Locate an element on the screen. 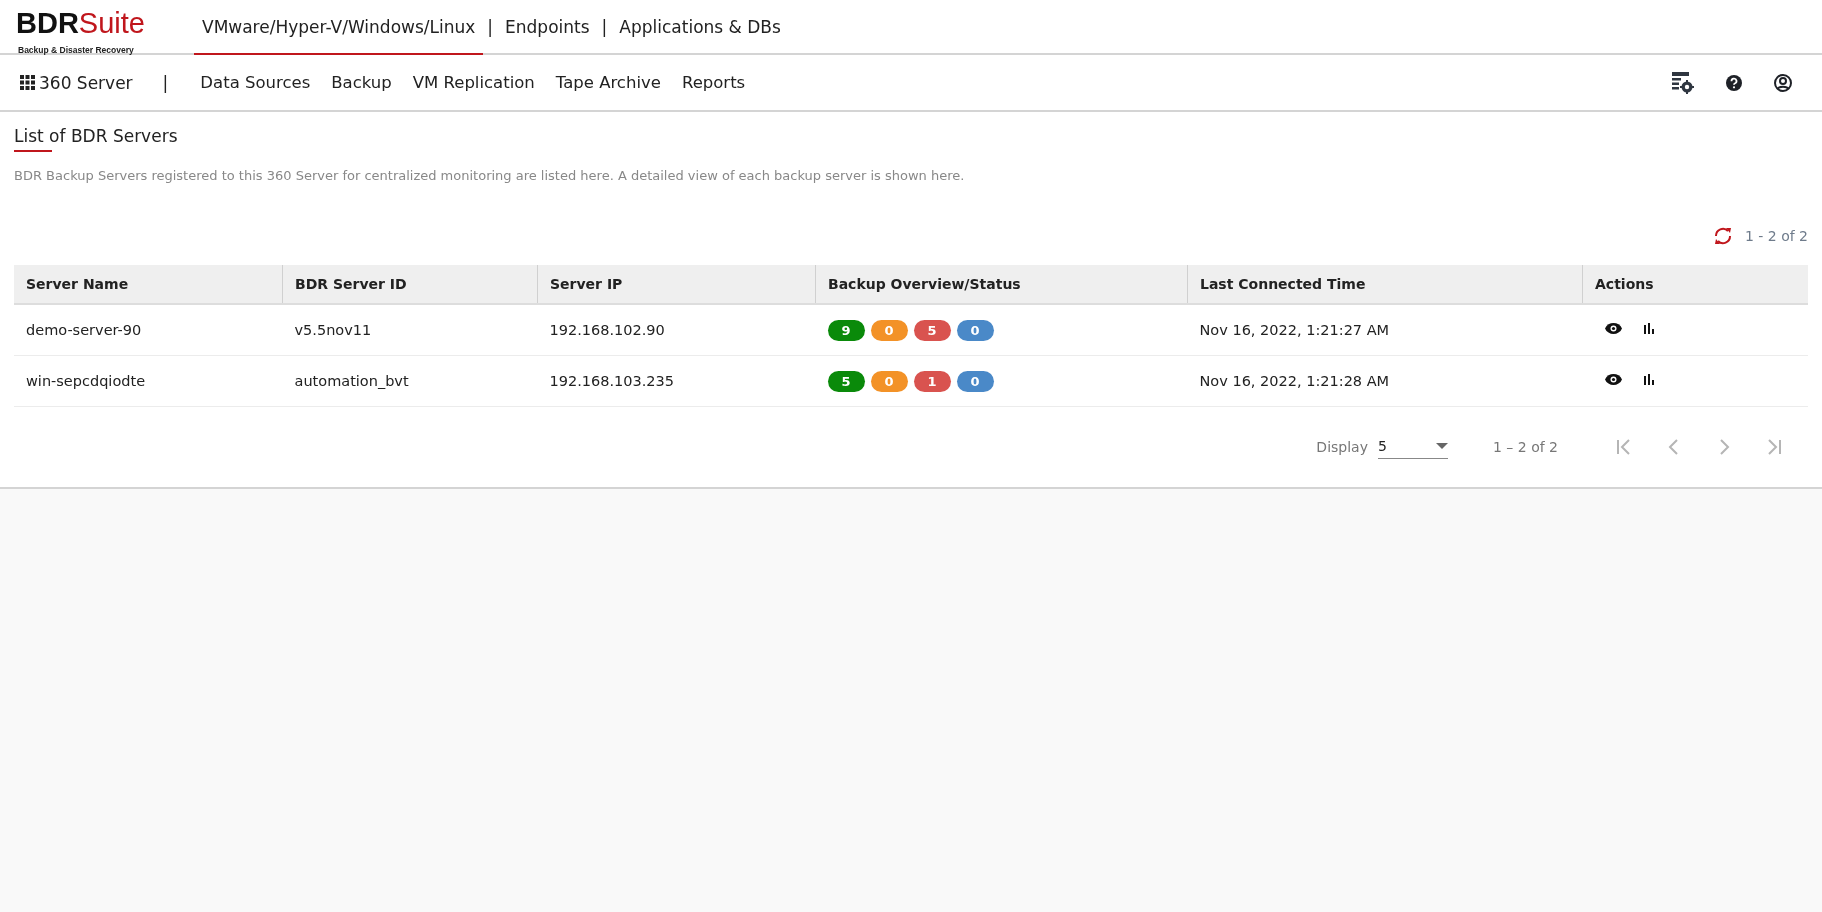  table-cell: v5.5nov11 is located at coordinates (410, 330).